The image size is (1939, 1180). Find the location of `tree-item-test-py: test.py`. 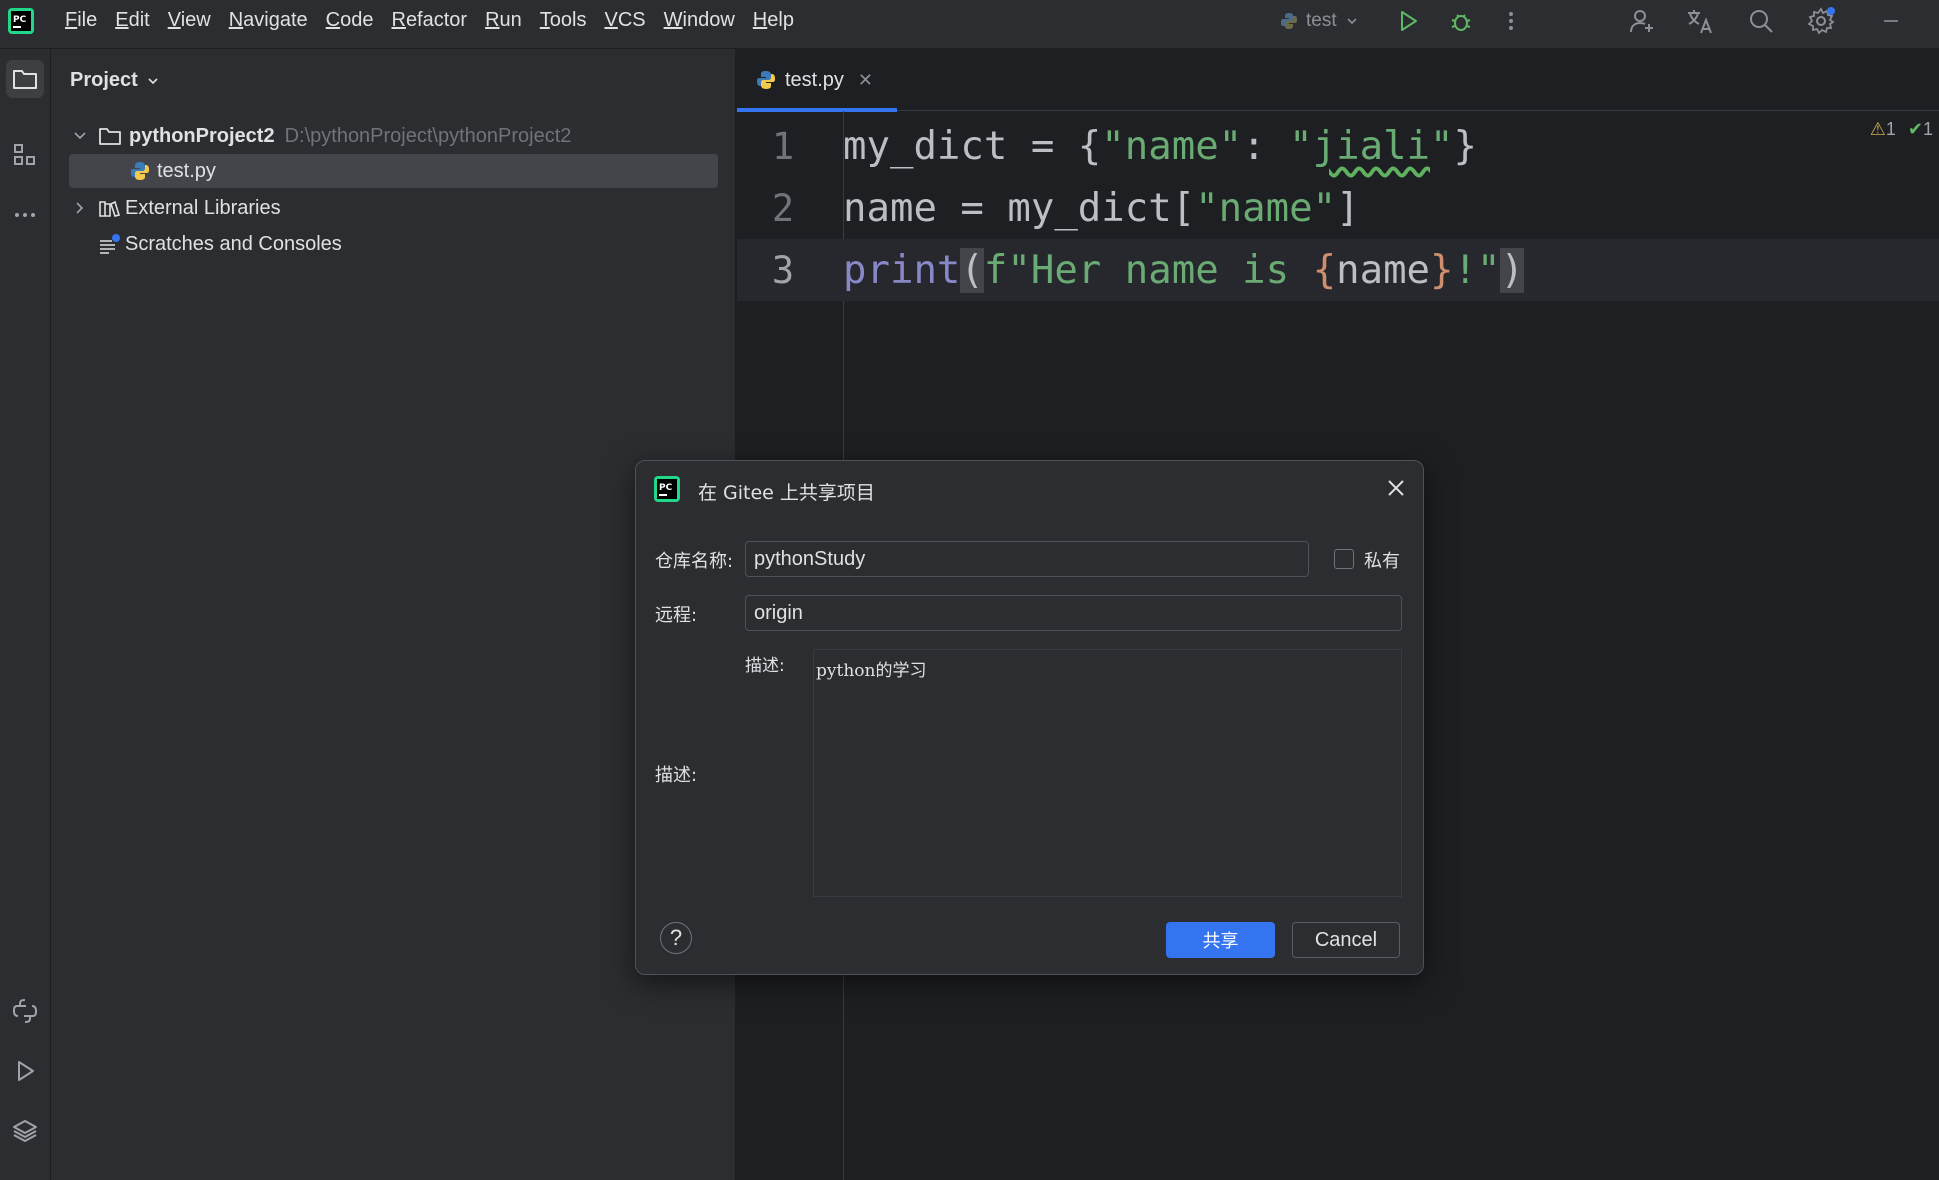

tree-item-test-py: test.py is located at coordinates (393, 171).